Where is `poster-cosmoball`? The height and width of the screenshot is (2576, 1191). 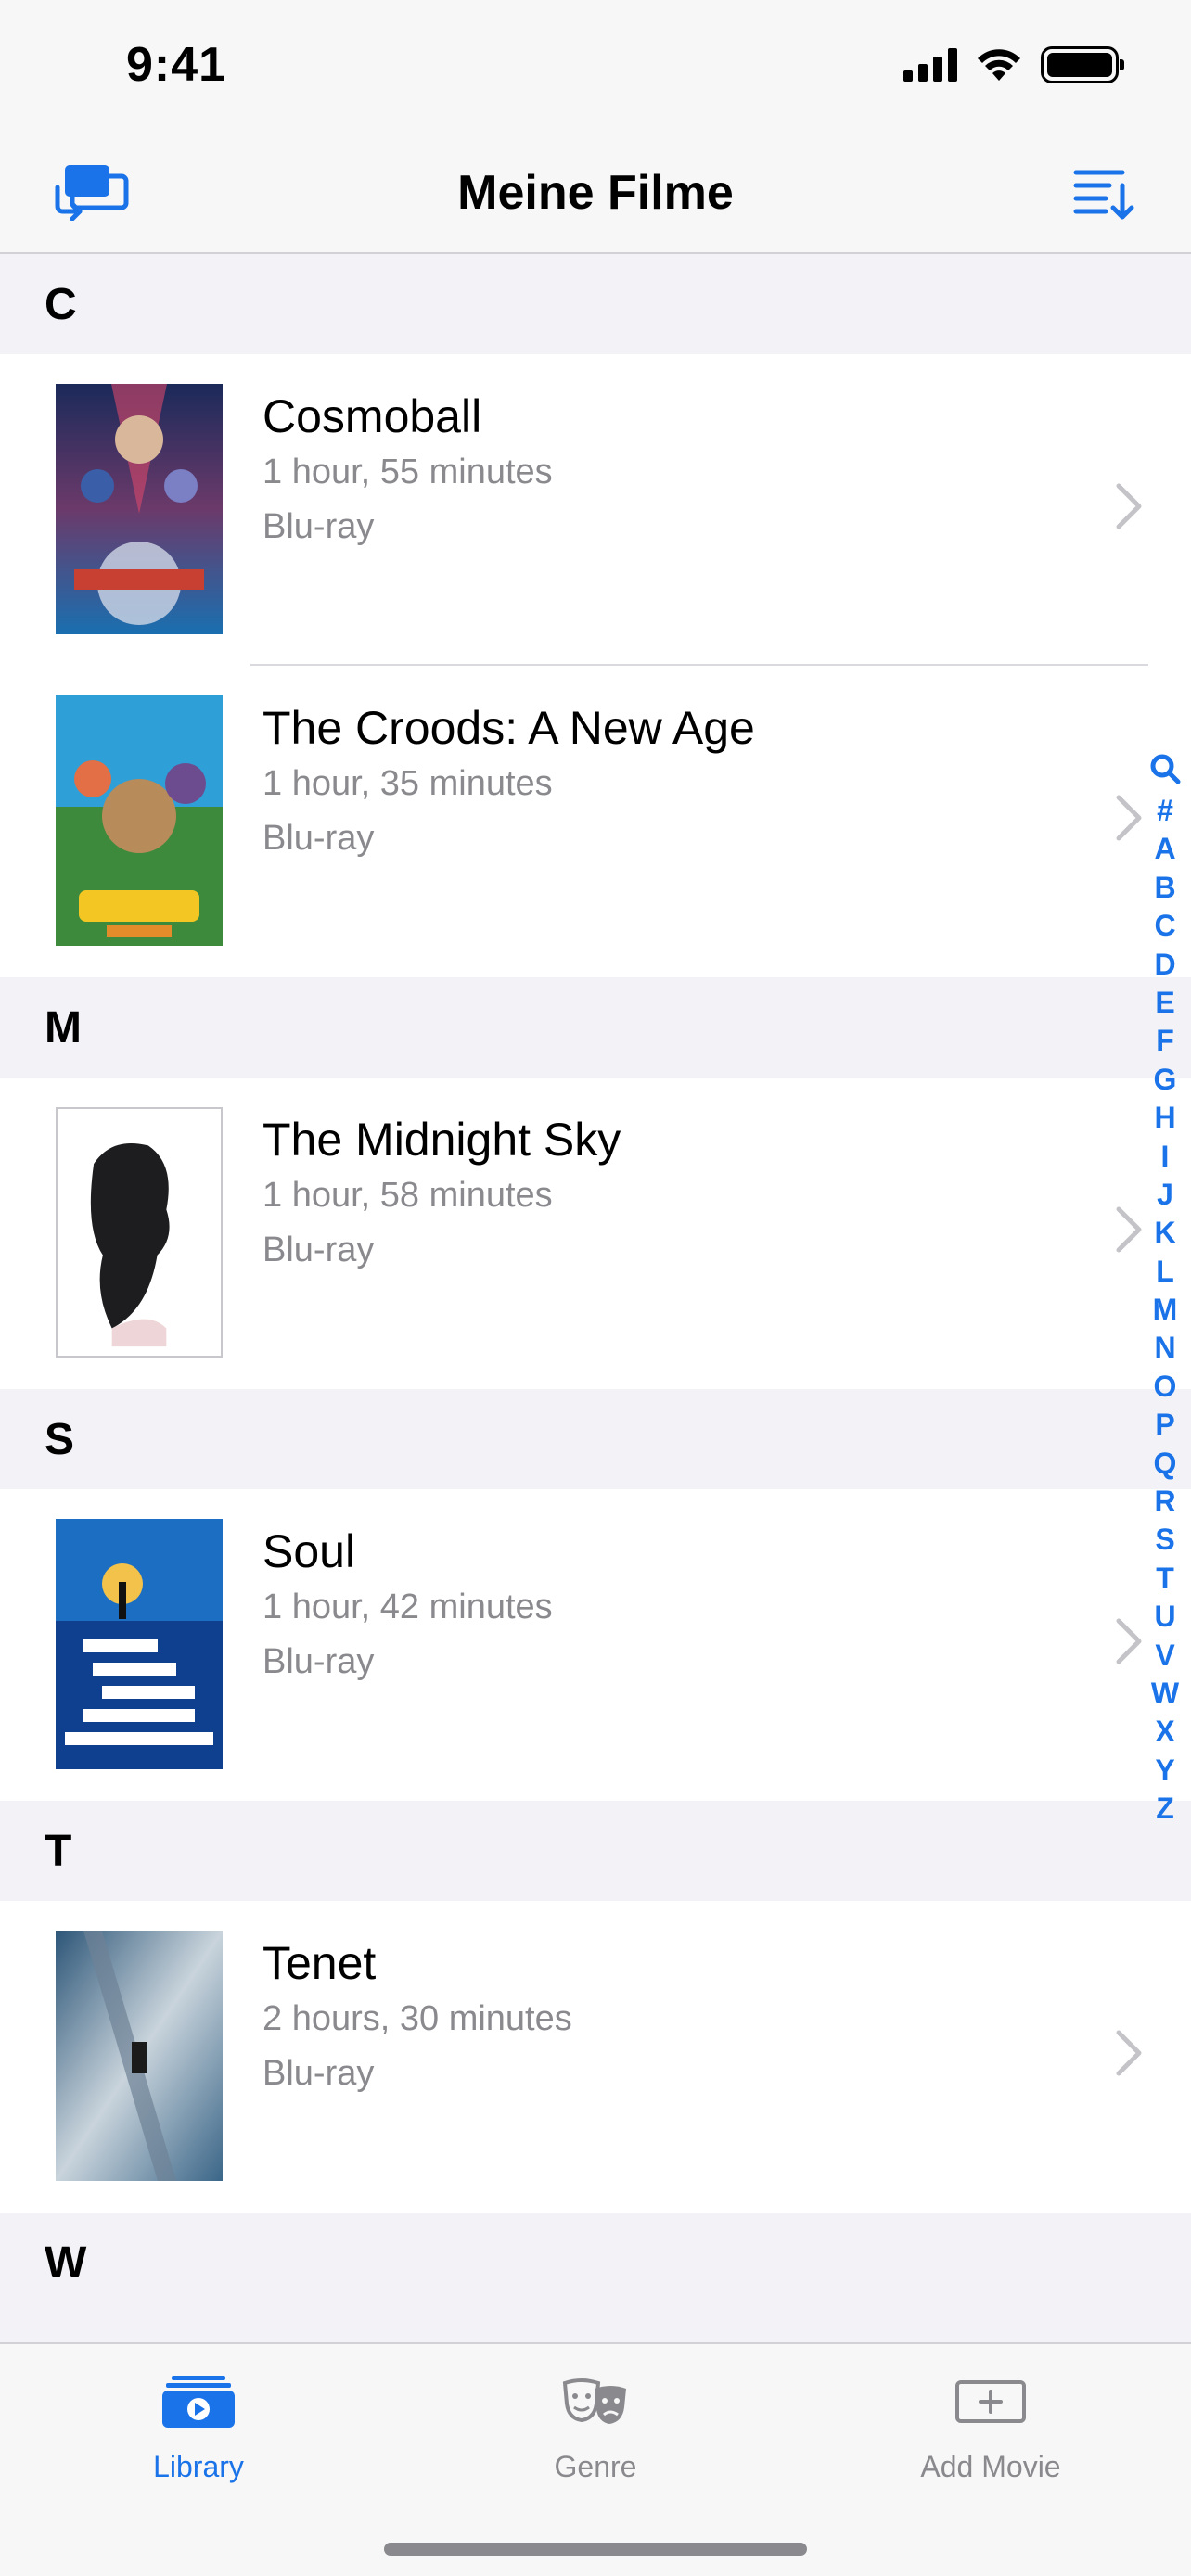 poster-cosmoball is located at coordinates (139, 509).